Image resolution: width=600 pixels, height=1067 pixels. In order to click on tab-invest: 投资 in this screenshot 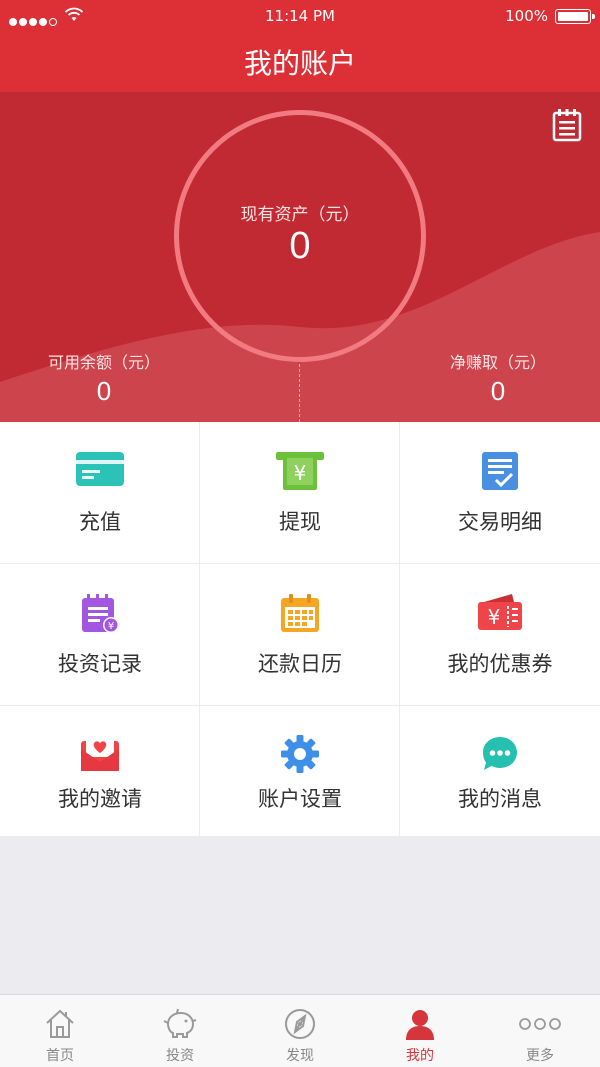, I will do `click(180, 1031)`.